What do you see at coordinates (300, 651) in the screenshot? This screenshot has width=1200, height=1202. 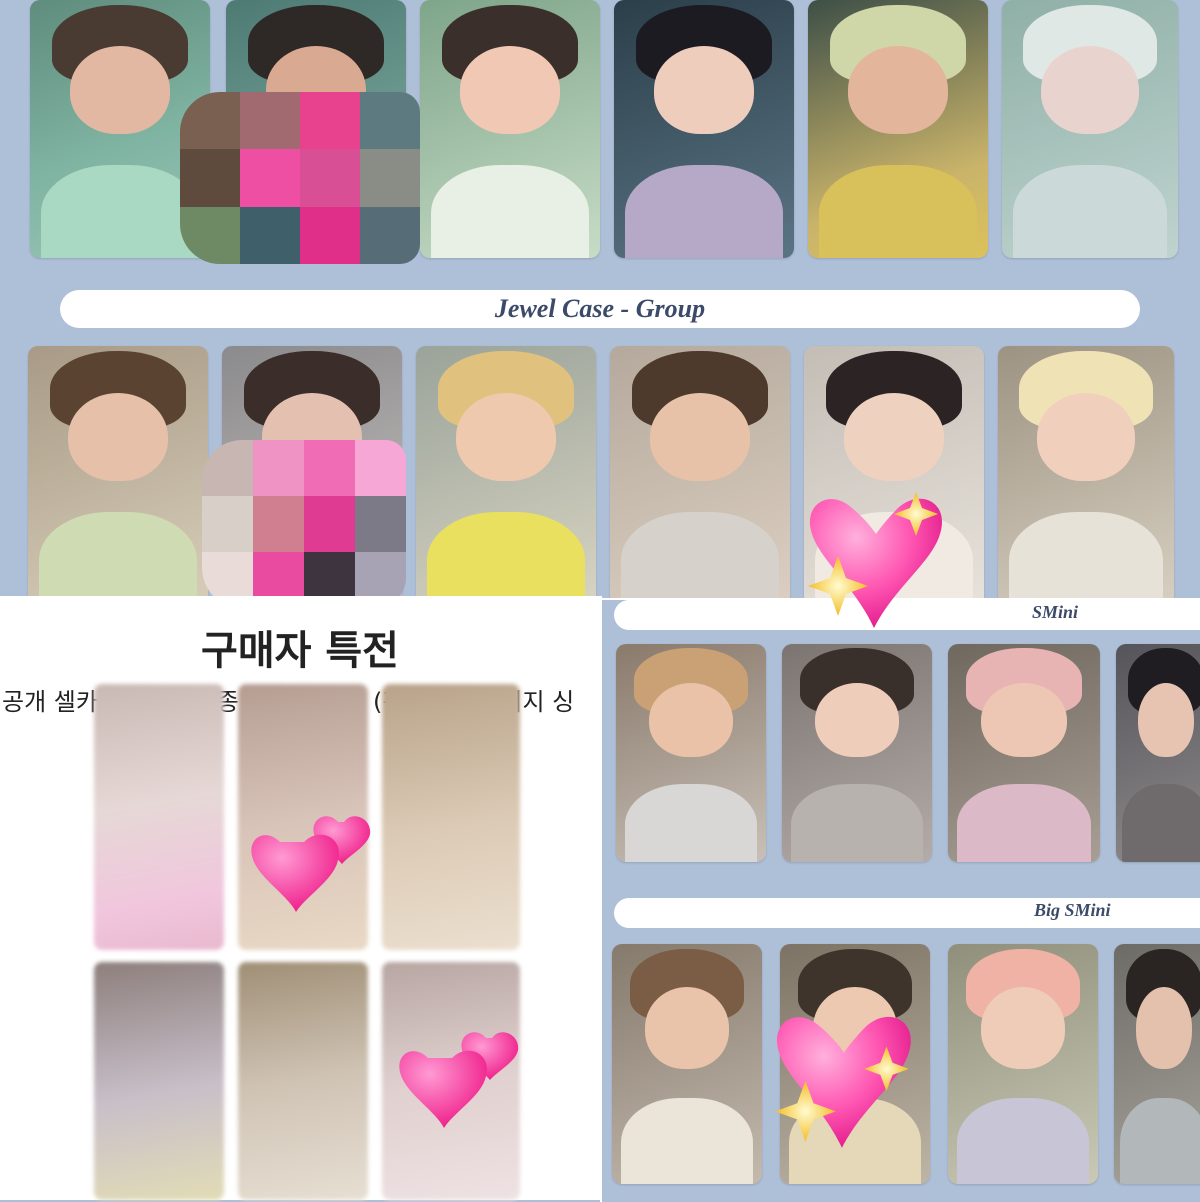 I see `benefit-heading: 구매자 특전` at bounding box center [300, 651].